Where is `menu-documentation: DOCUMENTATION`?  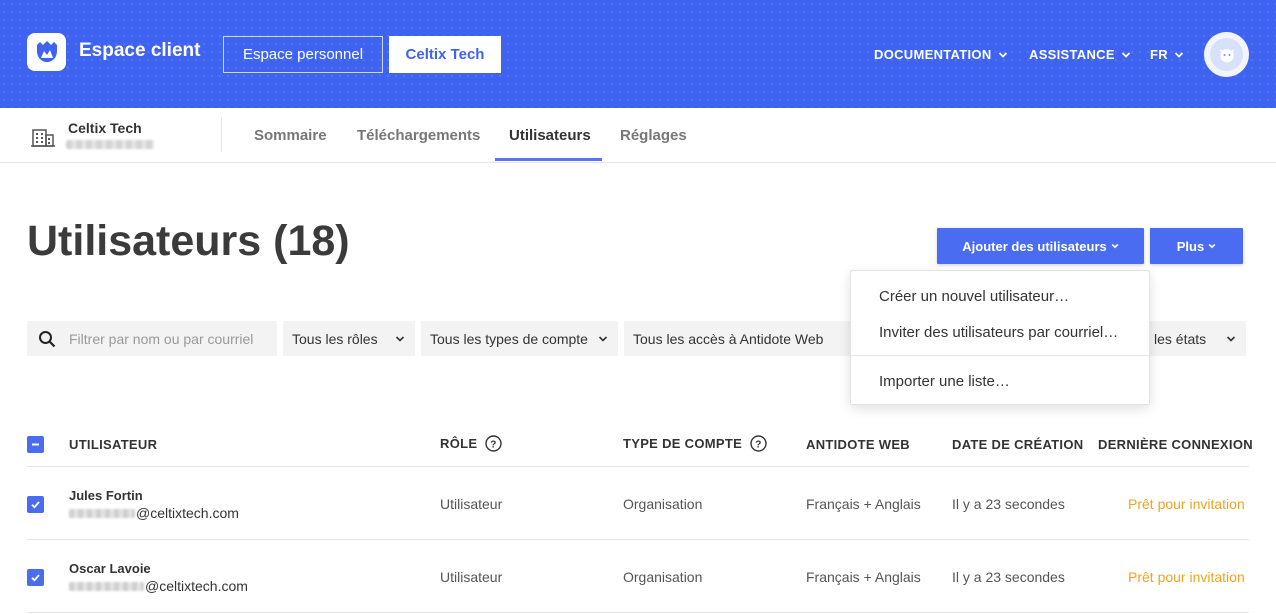 menu-documentation: DOCUMENTATION is located at coordinates (941, 54).